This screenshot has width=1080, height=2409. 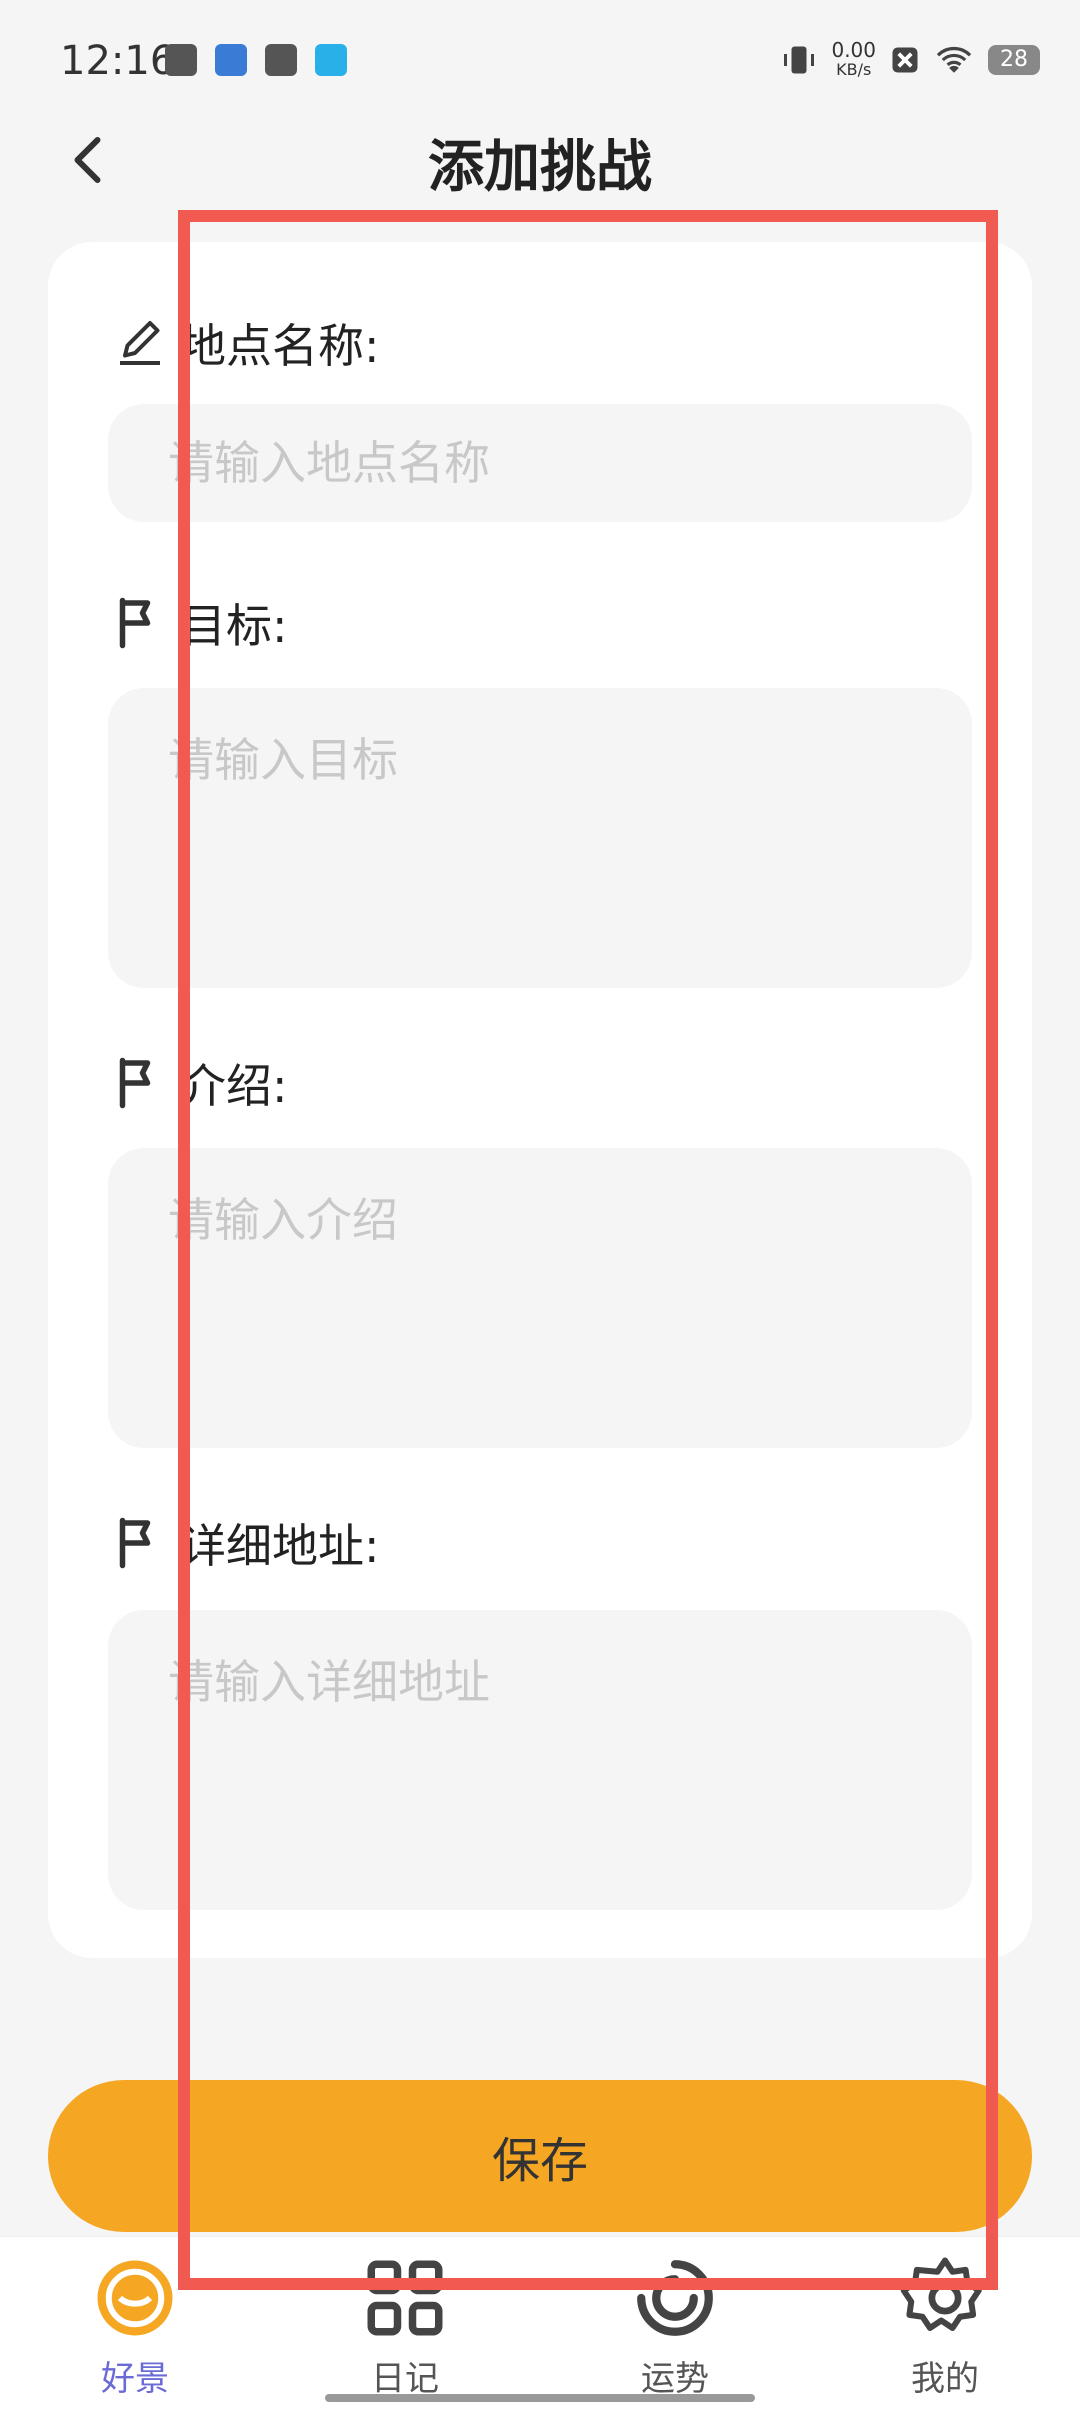 What do you see at coordinates (135, 2379) in the screenshot?
I see `tab-label: 好景` at bounding box center [135, 2379].